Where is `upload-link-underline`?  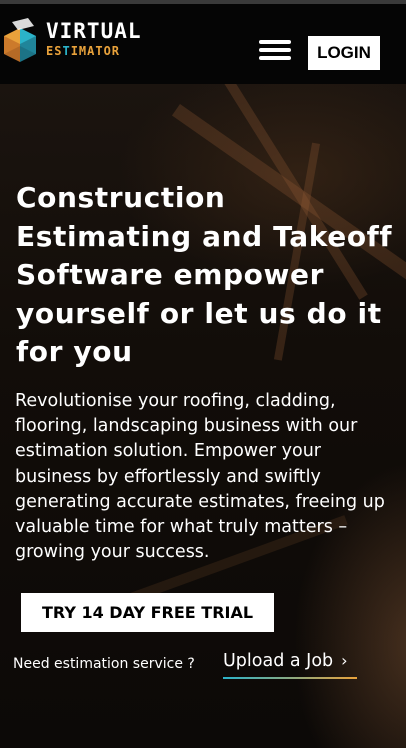 upload-link-underline is located at coordinates (290, 678).